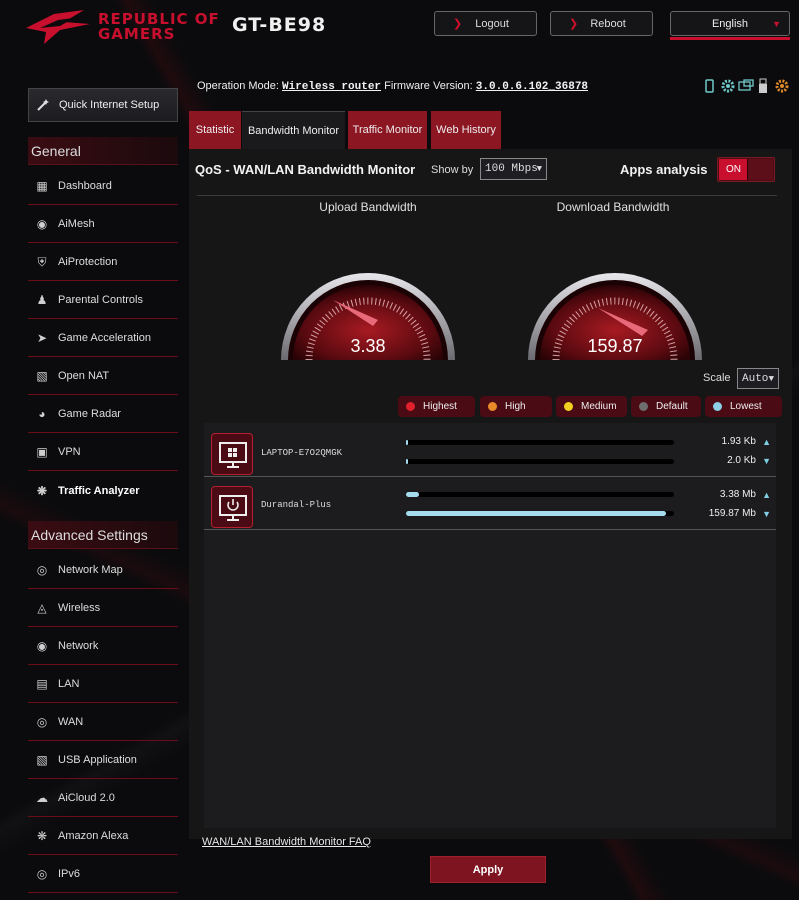  What do you see at coordinates (513, 169) in the screenshot?
I see `show-by-select: 100 Mbps ▼` at bounding box center [513, 169].